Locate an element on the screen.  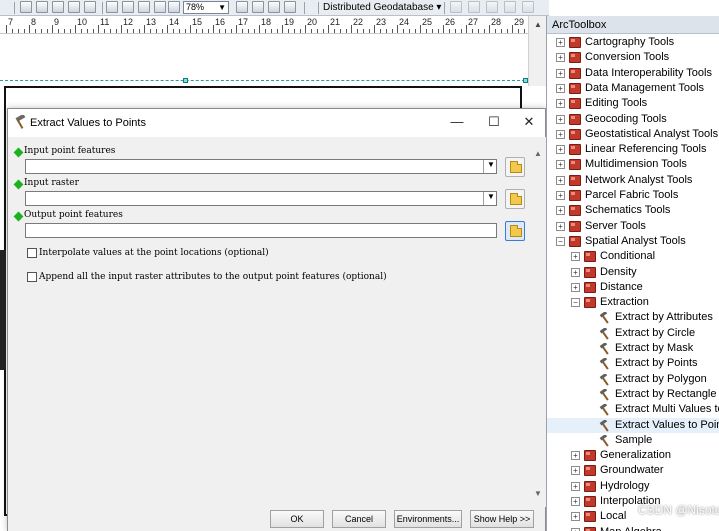
change-layout-icon is located at coordinates (258, 7).